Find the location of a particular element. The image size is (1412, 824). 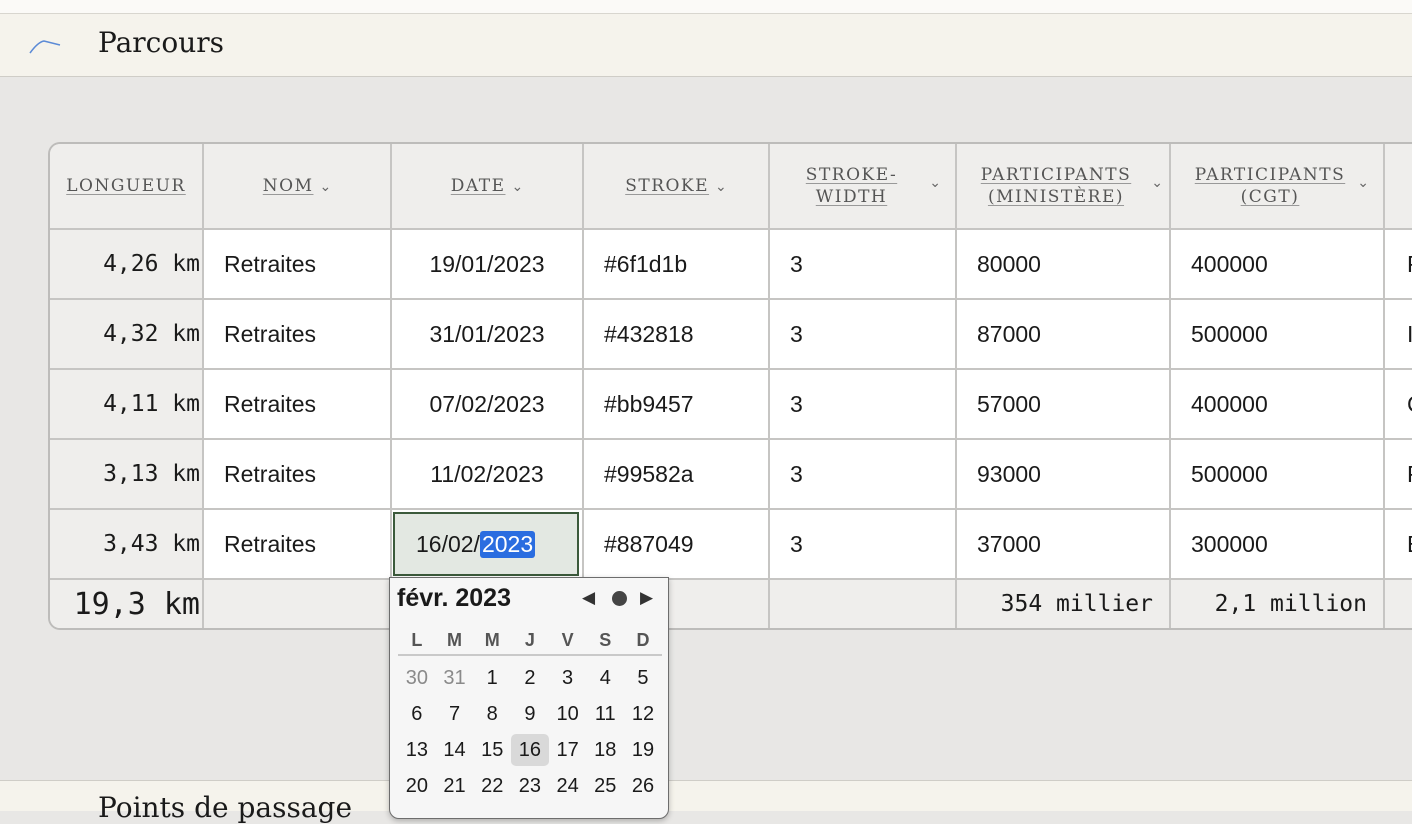

calendar-day: 22 is located at coordinates (492, 786).